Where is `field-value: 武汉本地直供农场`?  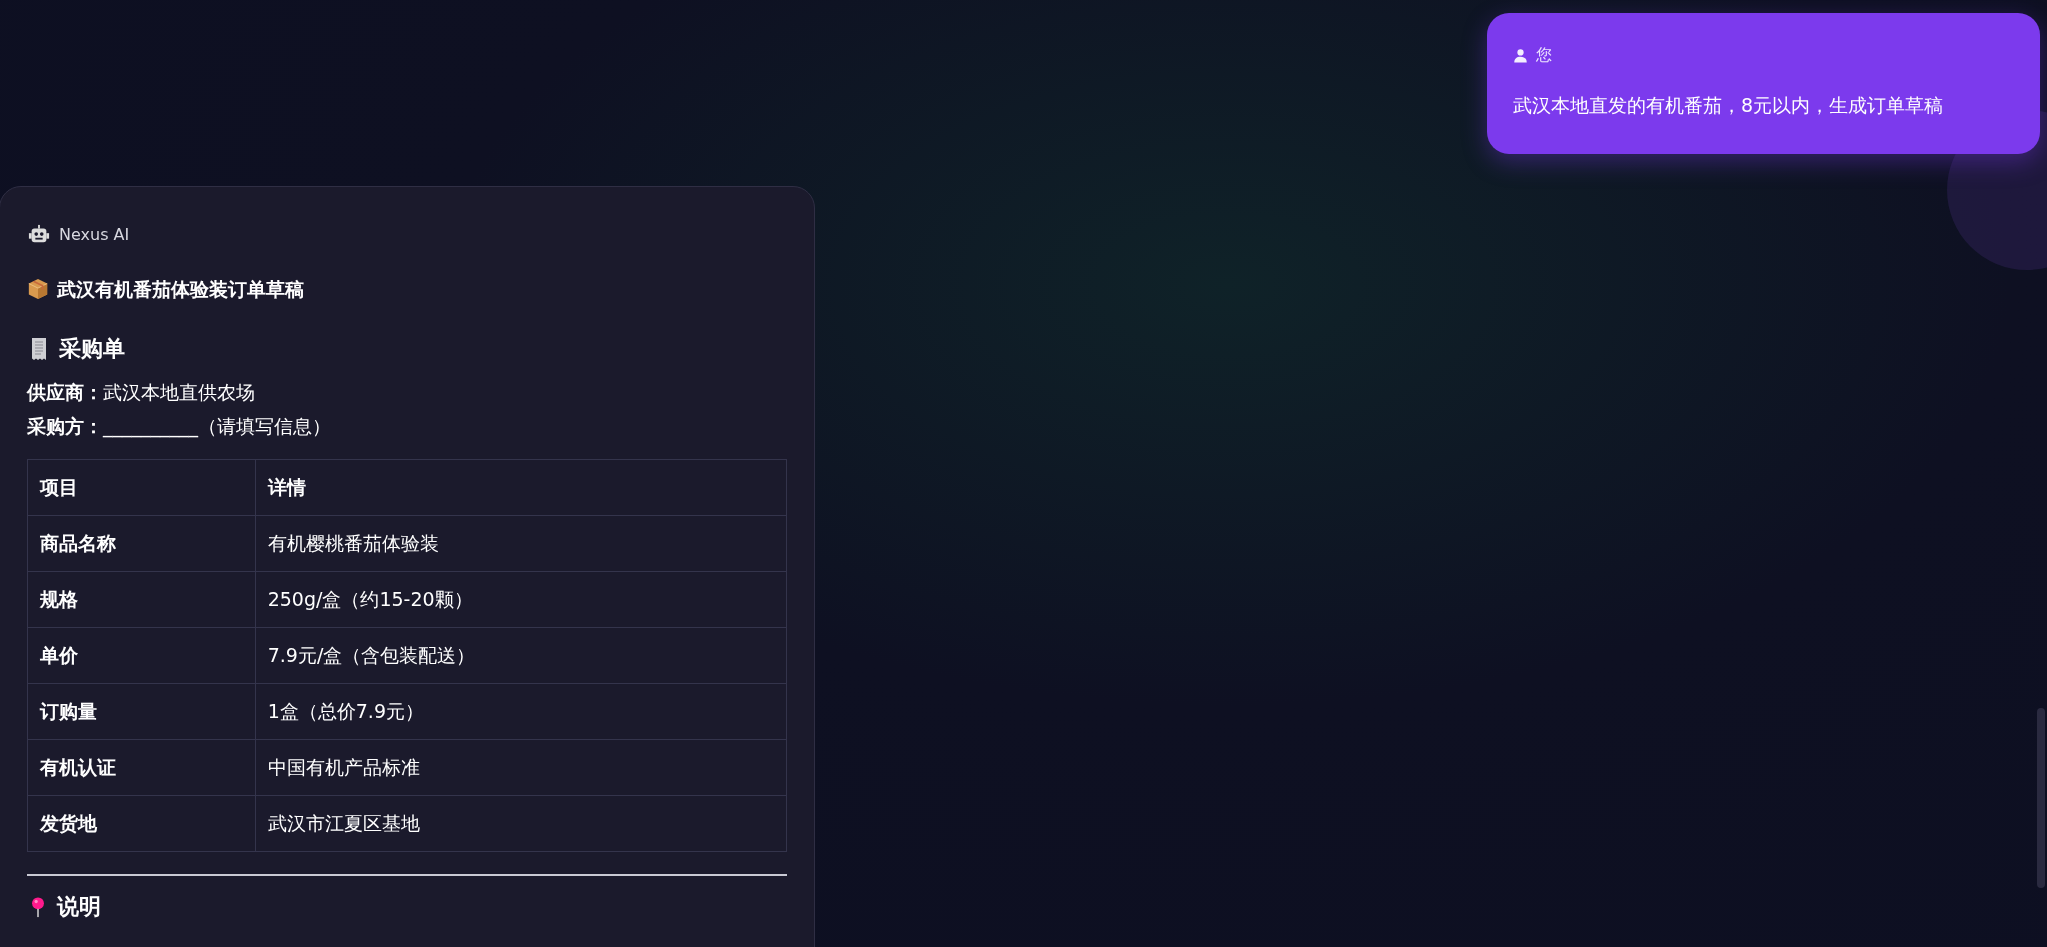 field-value: 武汉本地直供农场 is located at coordinates (179, 393).